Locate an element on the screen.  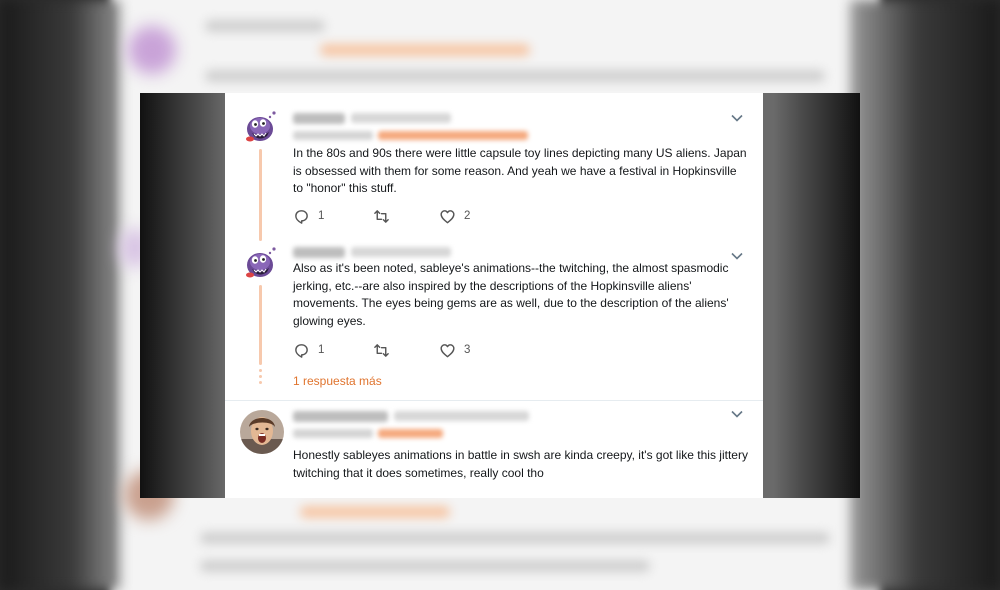
more-replies-dots is located at coordinates (260, 378).